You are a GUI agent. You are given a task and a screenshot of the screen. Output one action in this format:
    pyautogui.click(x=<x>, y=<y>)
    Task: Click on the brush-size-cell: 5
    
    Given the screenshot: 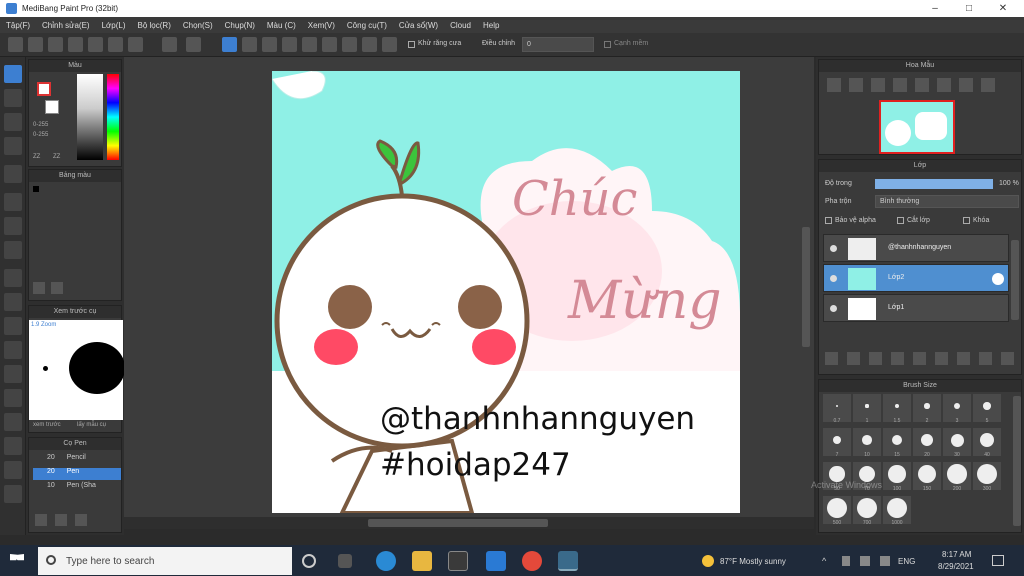 What is the action you would take?
    pyautogui.click(x=987, y=409)
    